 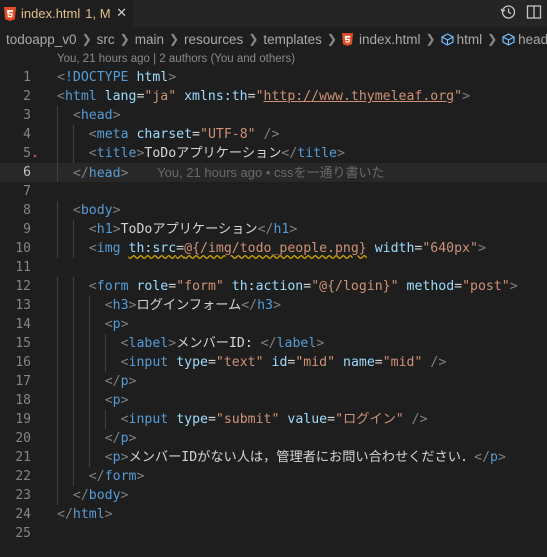 What do you see at coordinates (23, 381) in the screenshot?
I see `line-number: 17` at bounding box center [23, 381].